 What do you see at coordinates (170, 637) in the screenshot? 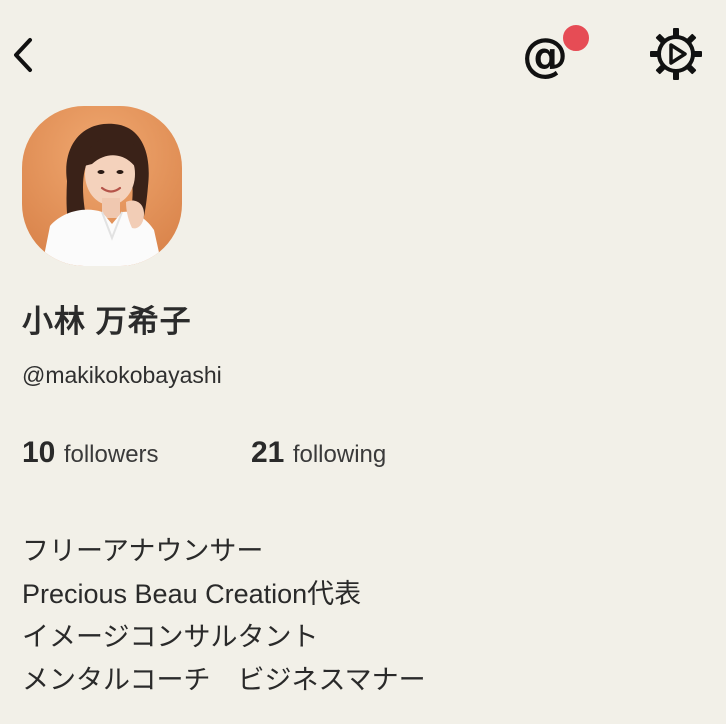
I see `bio-line: イメージコンサルタント` at bounding box center [170, 637].